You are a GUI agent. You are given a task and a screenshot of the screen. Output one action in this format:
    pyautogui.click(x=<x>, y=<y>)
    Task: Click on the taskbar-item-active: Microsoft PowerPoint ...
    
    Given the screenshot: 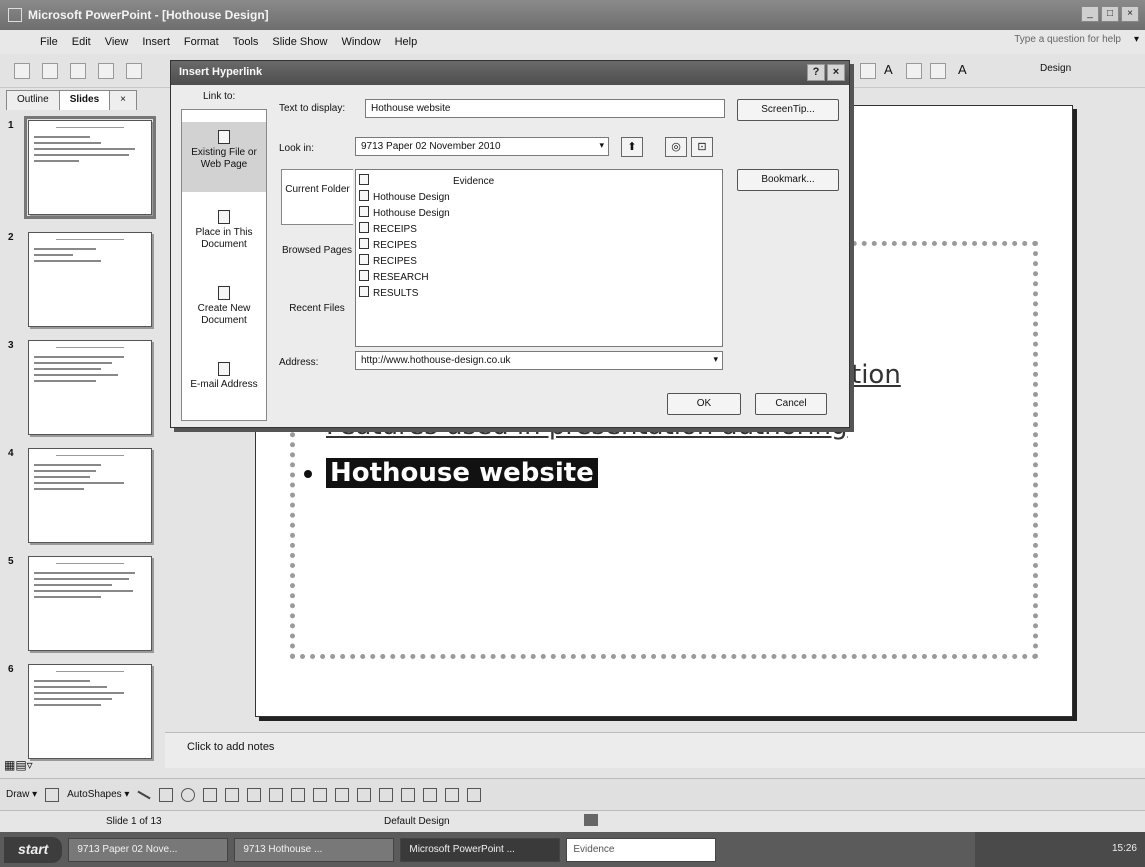 What is the action you would take?
    pyautogui.click(x=480, y=849)
    